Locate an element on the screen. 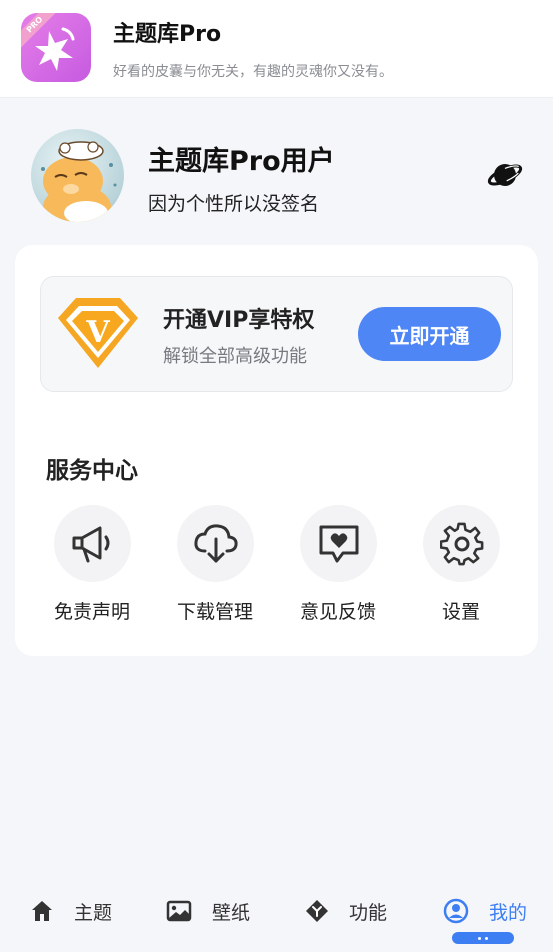  gear-icon is located at coordinates (461, 543).